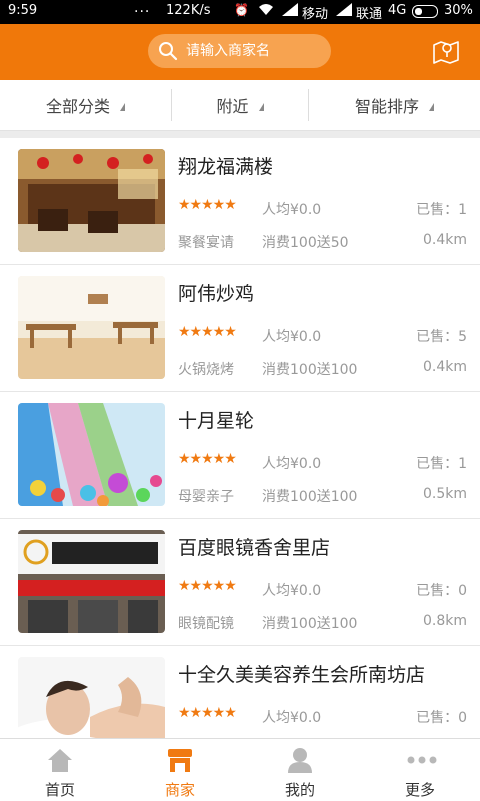  Describe the element at coordinates (60, 762) in the screenshot. I see `home-icon` at that location.